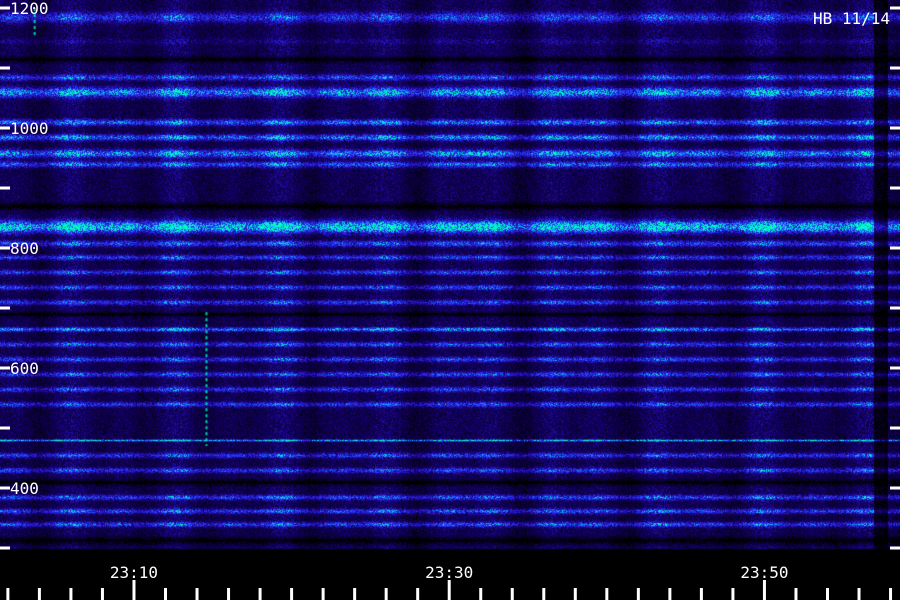 The height and width of the screenshot is (600, 900). I want to click on y-tick-label-400: 400, so click(24, 488).